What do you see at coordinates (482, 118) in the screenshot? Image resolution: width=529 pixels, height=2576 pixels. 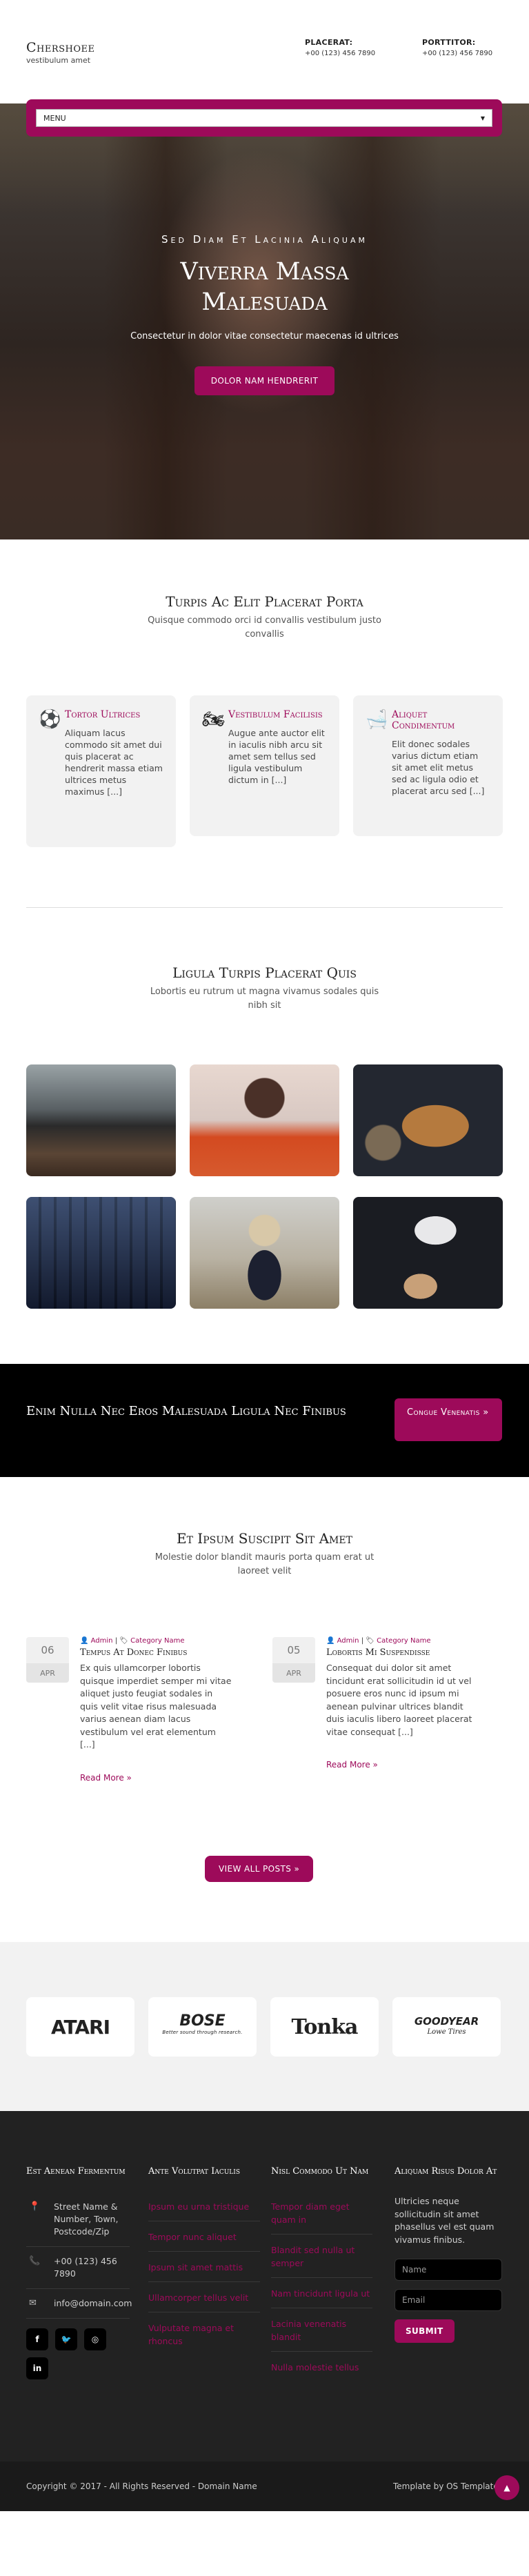 I see `chevron-down-icon: ▼` at bounding box center [482, 118].